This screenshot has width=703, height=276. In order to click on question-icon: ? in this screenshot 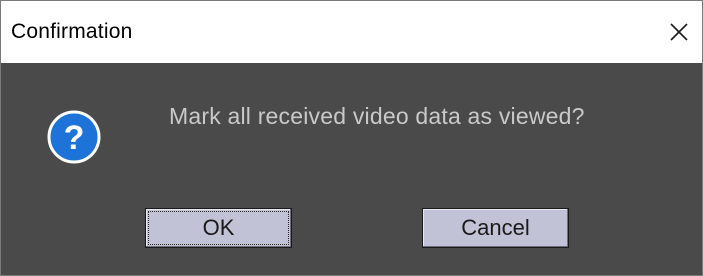, I will do `click(74, 137)`.